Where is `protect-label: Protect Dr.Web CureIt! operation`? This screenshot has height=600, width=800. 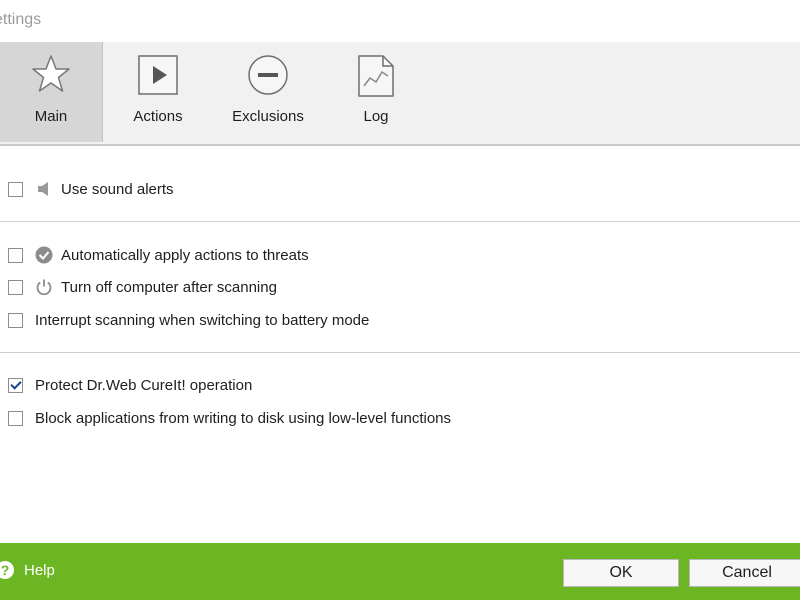 protect-label: Protect Dr.Web CureIt! operation is located at coordinates (144, 385).